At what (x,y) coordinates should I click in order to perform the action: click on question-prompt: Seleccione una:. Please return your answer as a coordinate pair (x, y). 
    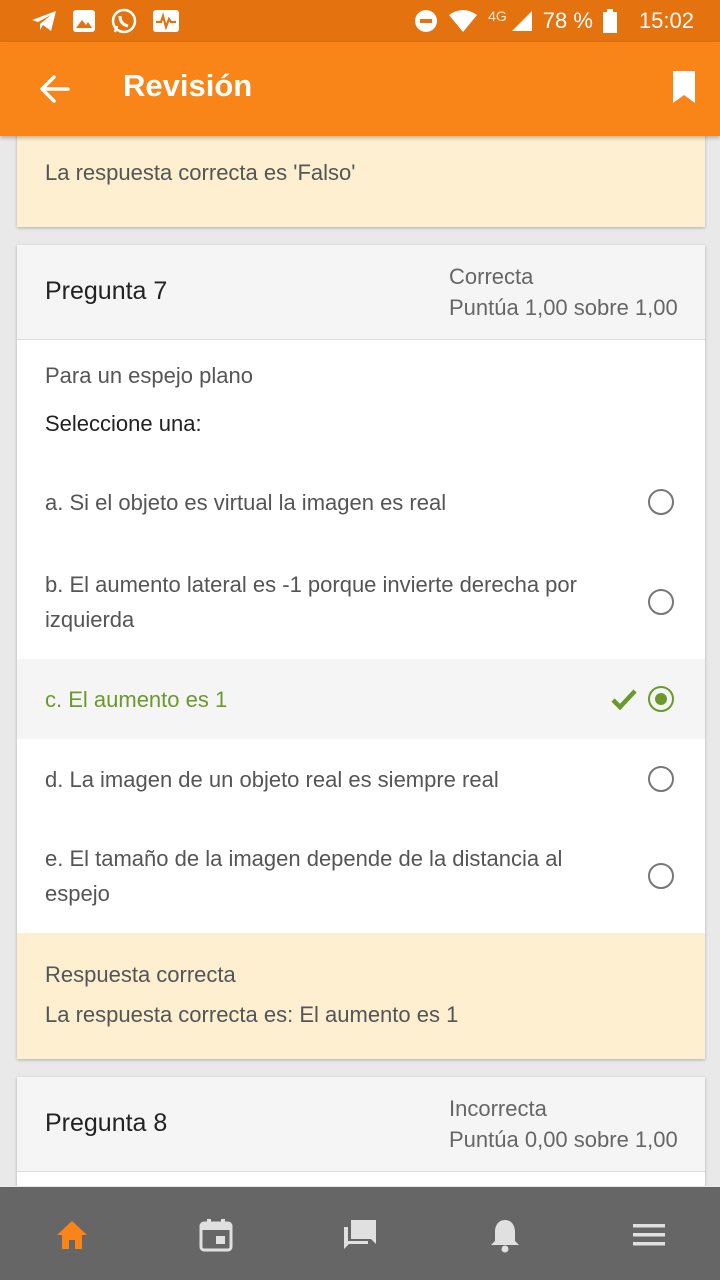
    Looking at the image, I should click on (123, 423).